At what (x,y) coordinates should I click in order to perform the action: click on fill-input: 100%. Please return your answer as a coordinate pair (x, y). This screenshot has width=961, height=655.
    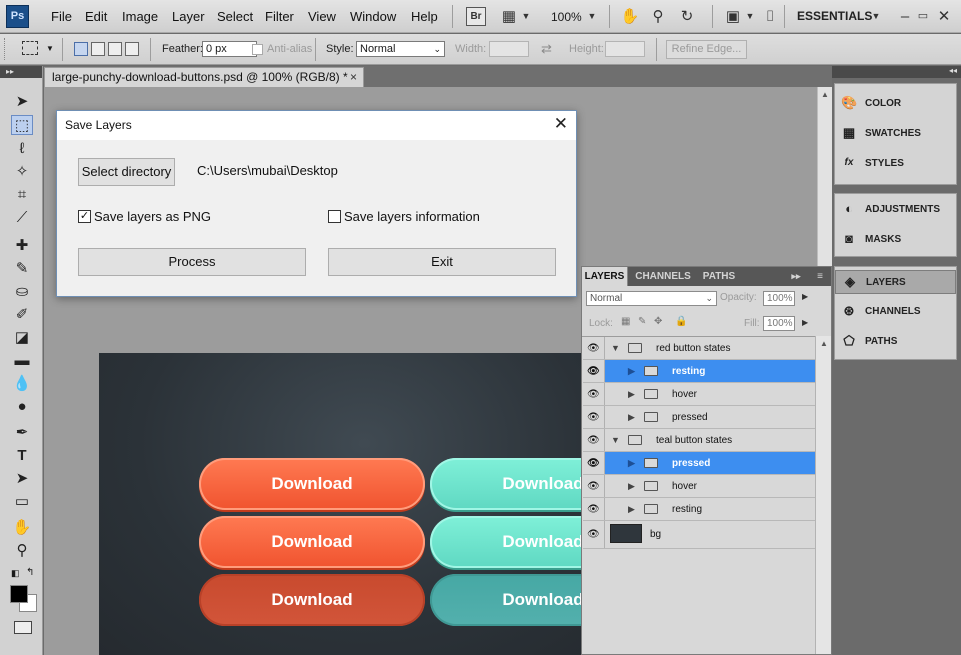
    Looking at the image, I should click on (779, 323).